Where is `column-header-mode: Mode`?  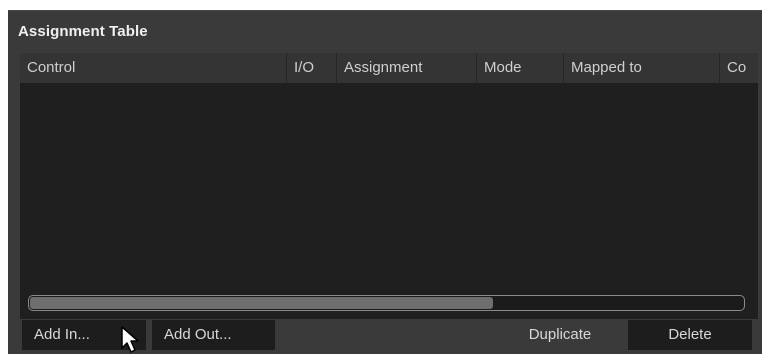 column-header-mode: Mode is located at coordinates (520, 68).